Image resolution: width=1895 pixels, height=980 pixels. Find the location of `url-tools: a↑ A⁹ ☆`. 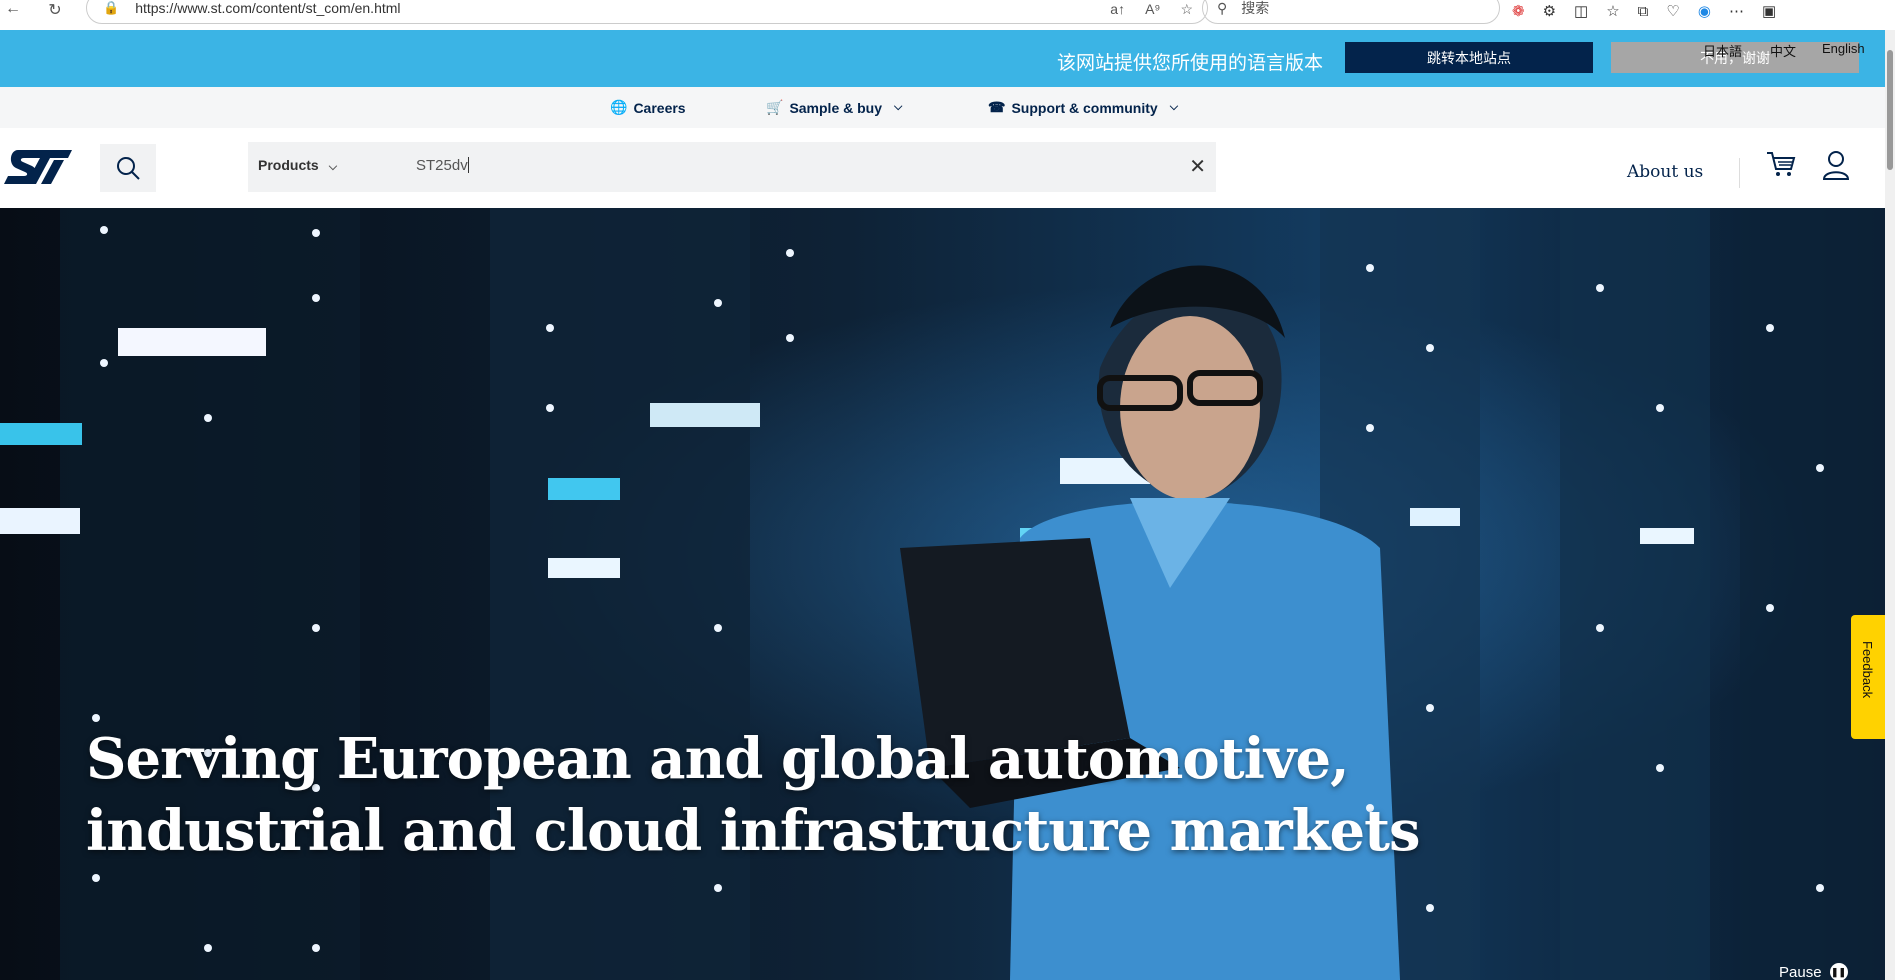

url-tools: a↑ A⁹ ☆ is located at coordinates (1151, 9).